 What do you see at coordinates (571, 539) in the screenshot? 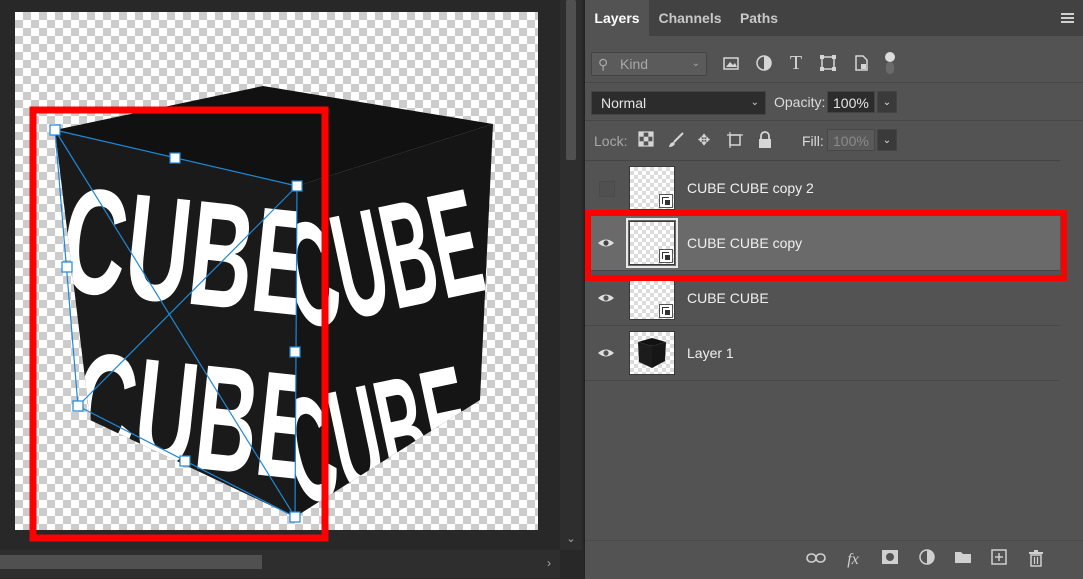
I see `scroll-down-arrow-icon: ⌄` at bounding box center [571, 539].